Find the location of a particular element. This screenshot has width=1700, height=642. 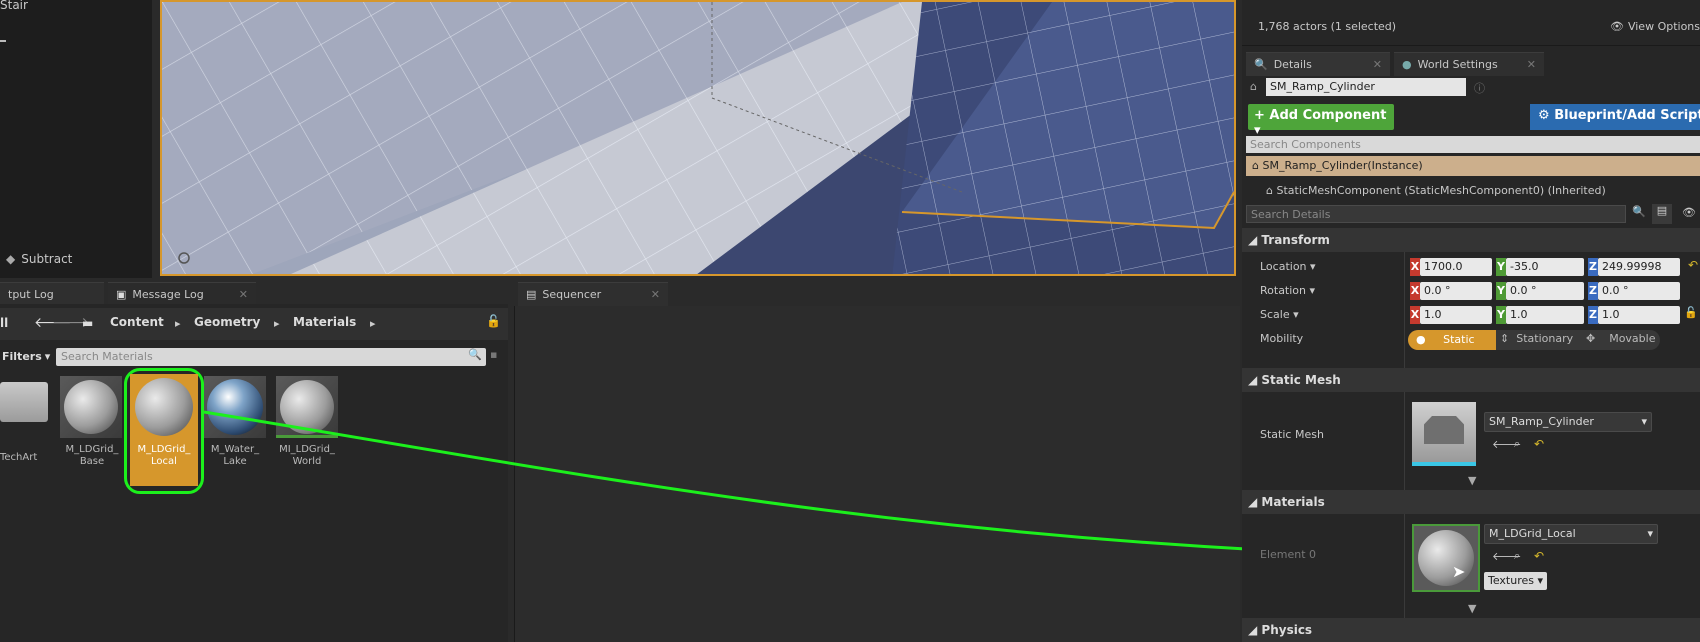

actor-count: 1,768 actors (1 selected) is located at coordinates (1327, 26).